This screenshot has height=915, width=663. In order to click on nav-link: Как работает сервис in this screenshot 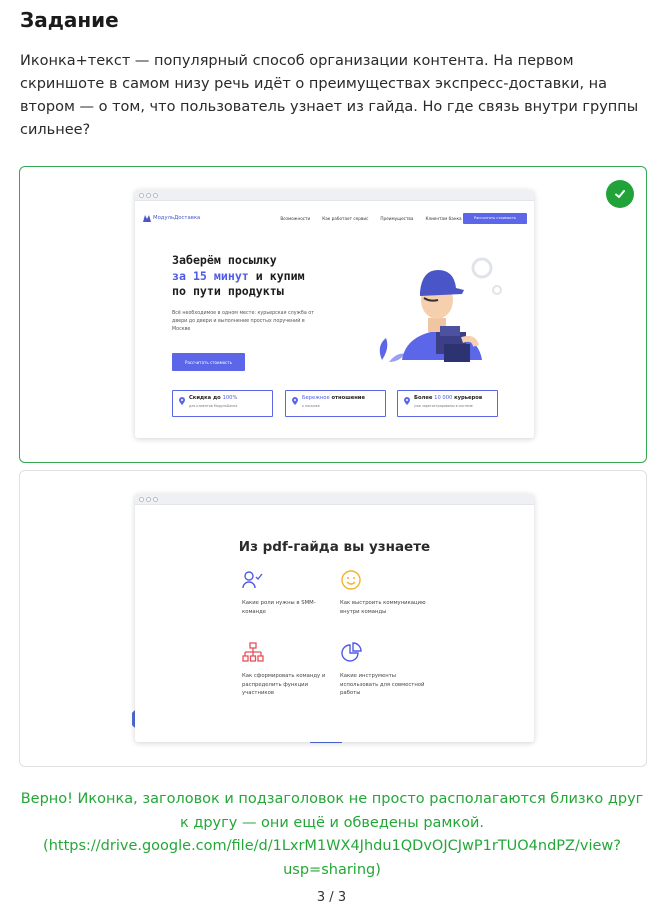, I will do `click(345, 218)`.